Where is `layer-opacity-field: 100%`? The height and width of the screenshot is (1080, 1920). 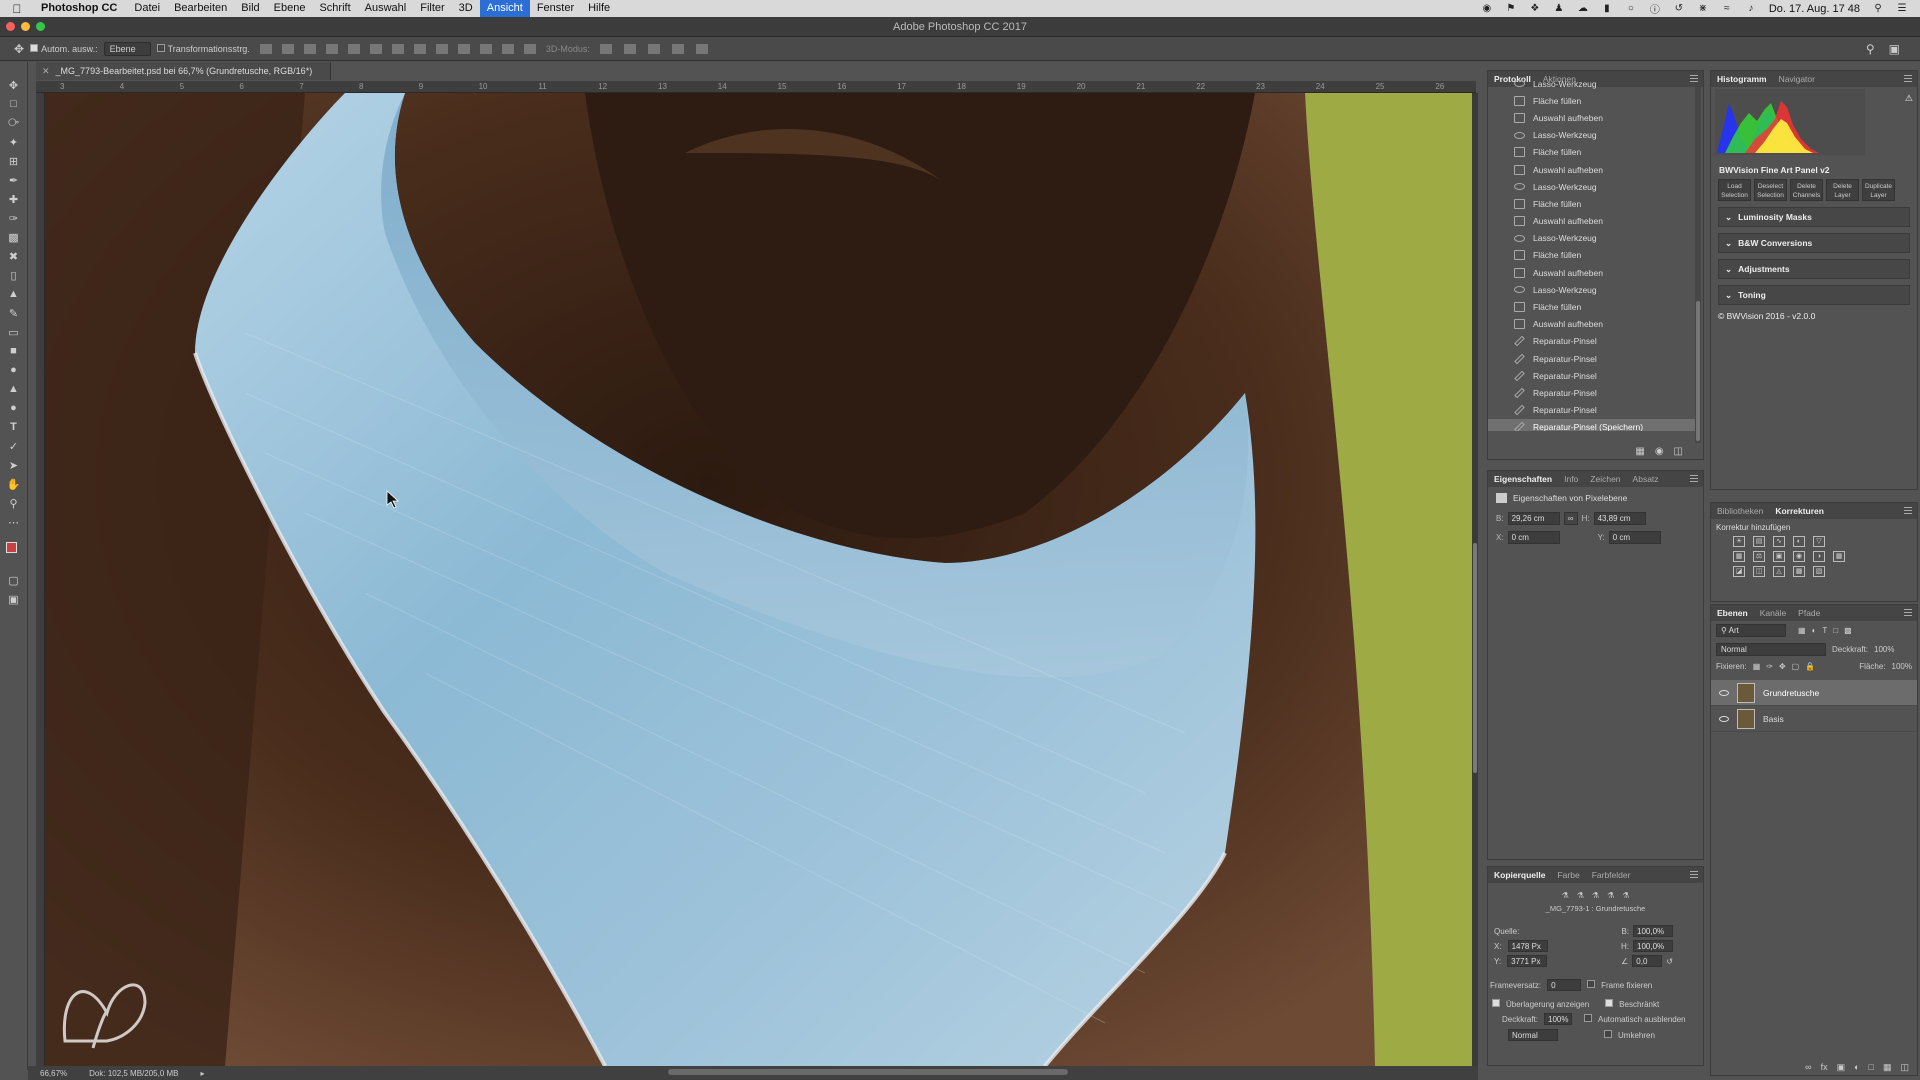
layer-opacity-field: 100% is located at coordinates (1884, 649).